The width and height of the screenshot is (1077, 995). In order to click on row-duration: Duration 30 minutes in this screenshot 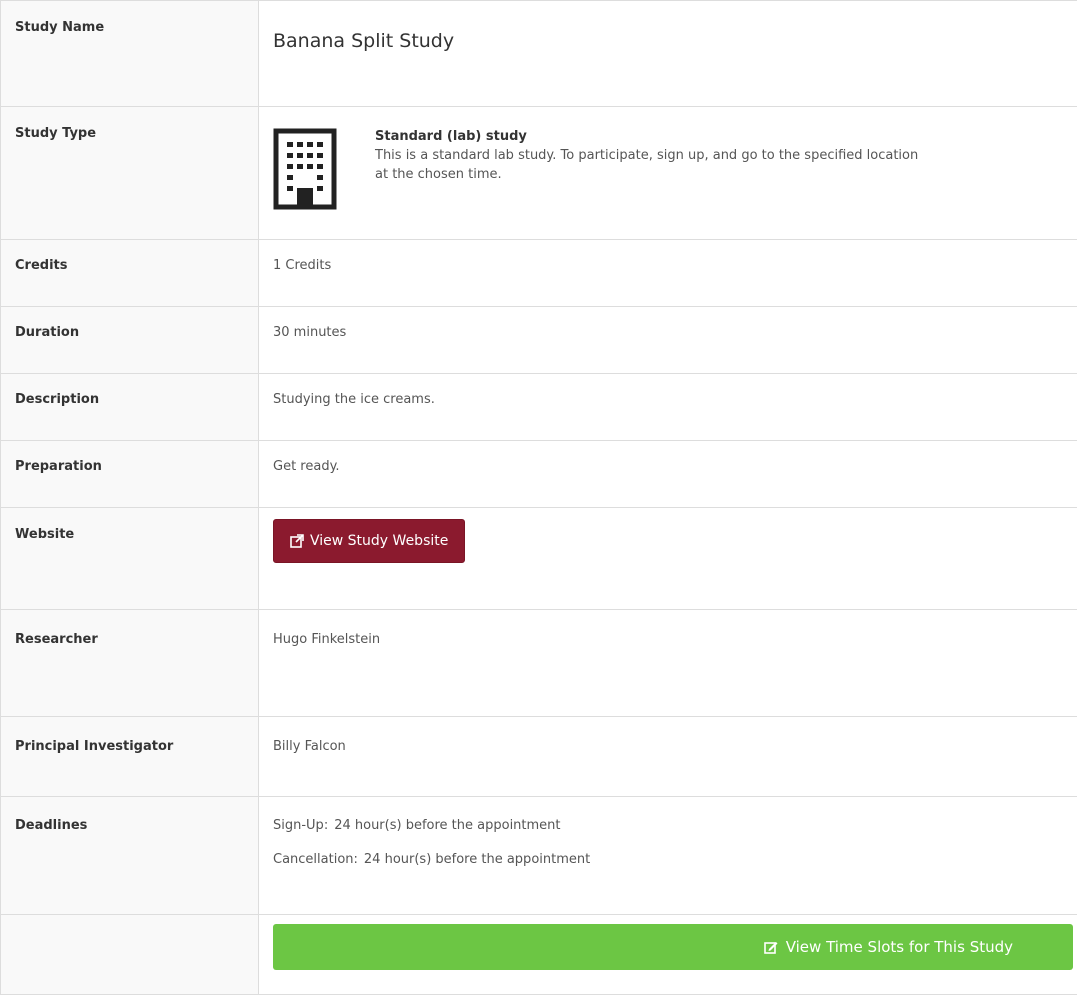, I will do `click(539, 340)`.